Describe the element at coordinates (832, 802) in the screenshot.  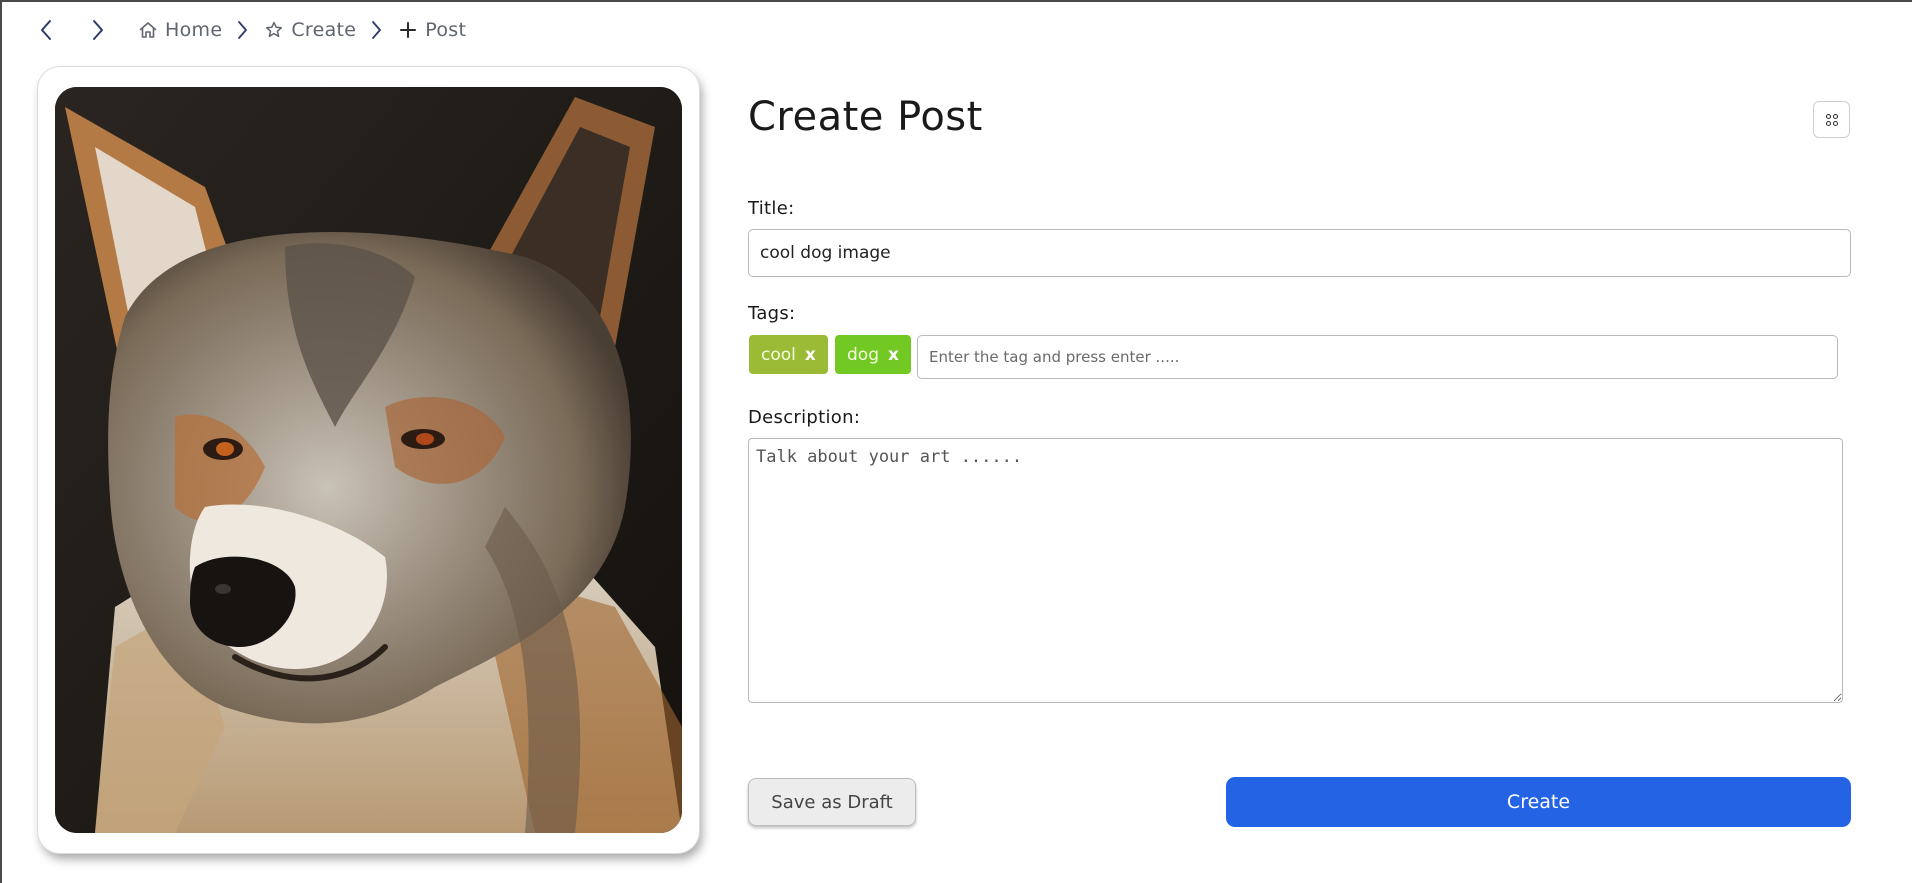
I see `save-draft-button: Save as Draft` at that location.